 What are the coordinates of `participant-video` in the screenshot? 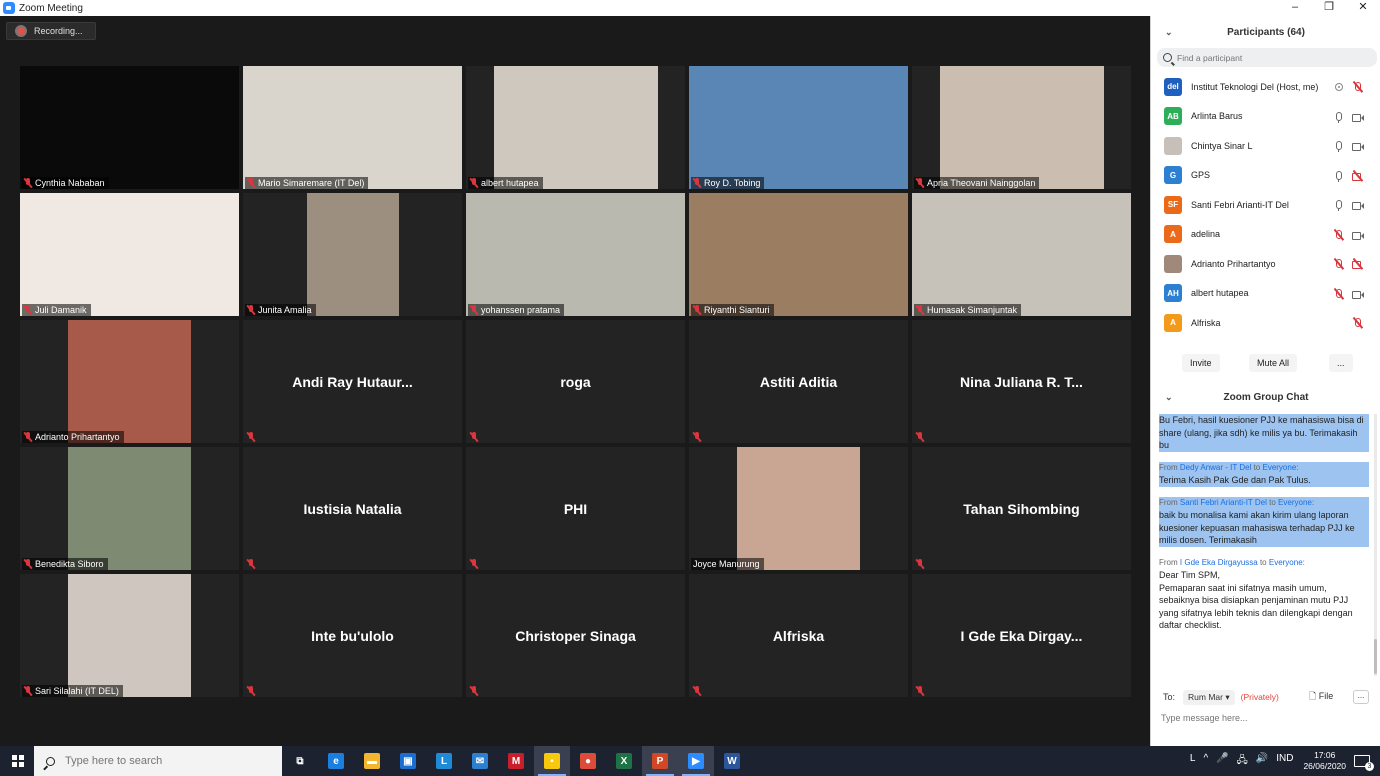 It's located at (129, 635).